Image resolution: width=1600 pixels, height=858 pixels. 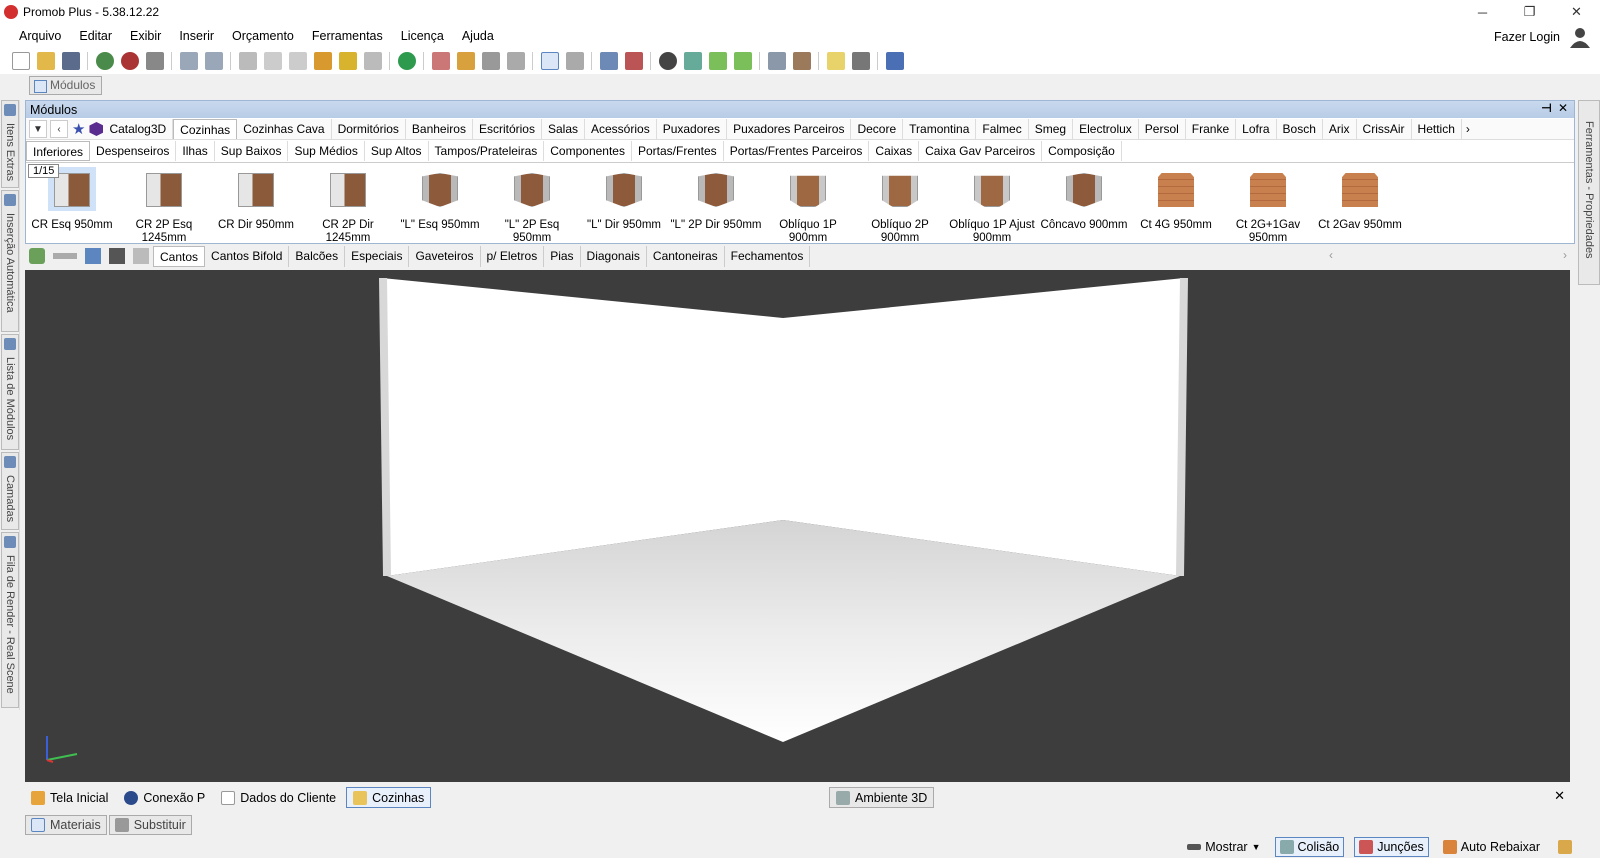 What do you see at coordinates (20, 61) in the screenshot?
I see `new-icon` at bounding box center [20, 61].